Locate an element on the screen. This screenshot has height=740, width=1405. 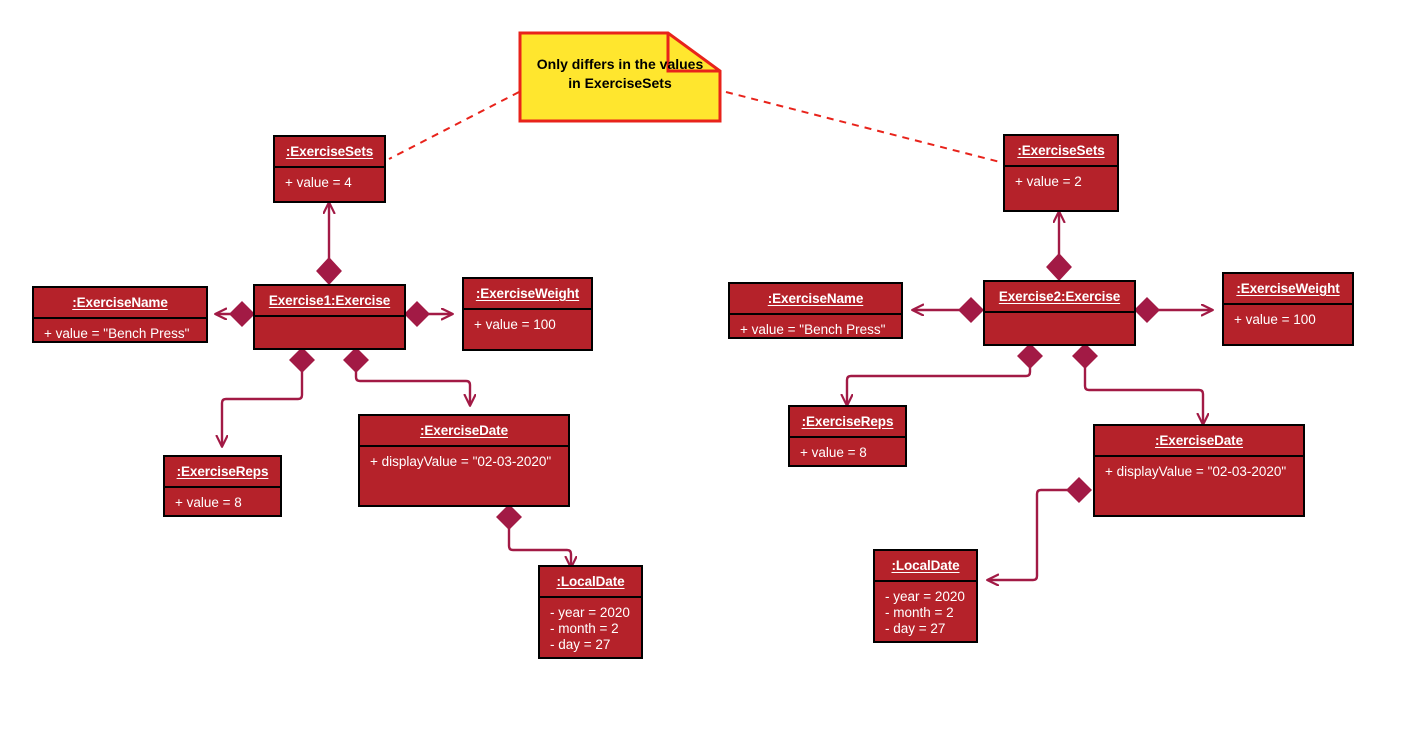
attribute-row: + value = 2 is located at coordinates (1048, 181).